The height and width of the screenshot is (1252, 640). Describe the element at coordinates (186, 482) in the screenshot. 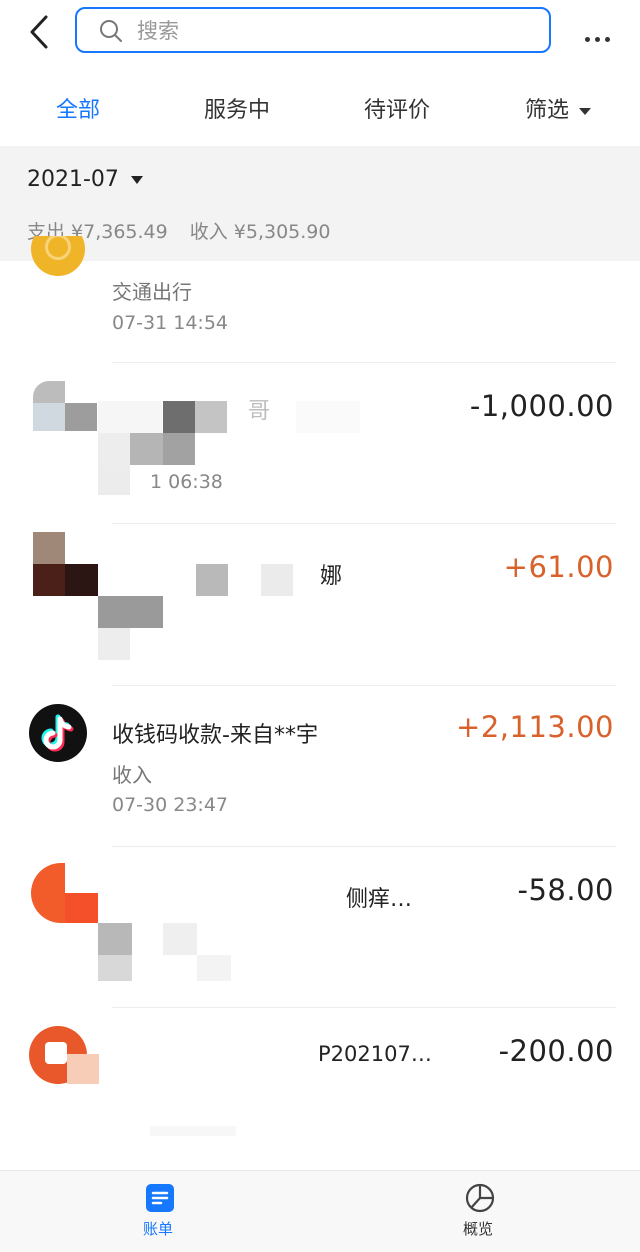

I see `transaction-time: 1 06:38` at that location.